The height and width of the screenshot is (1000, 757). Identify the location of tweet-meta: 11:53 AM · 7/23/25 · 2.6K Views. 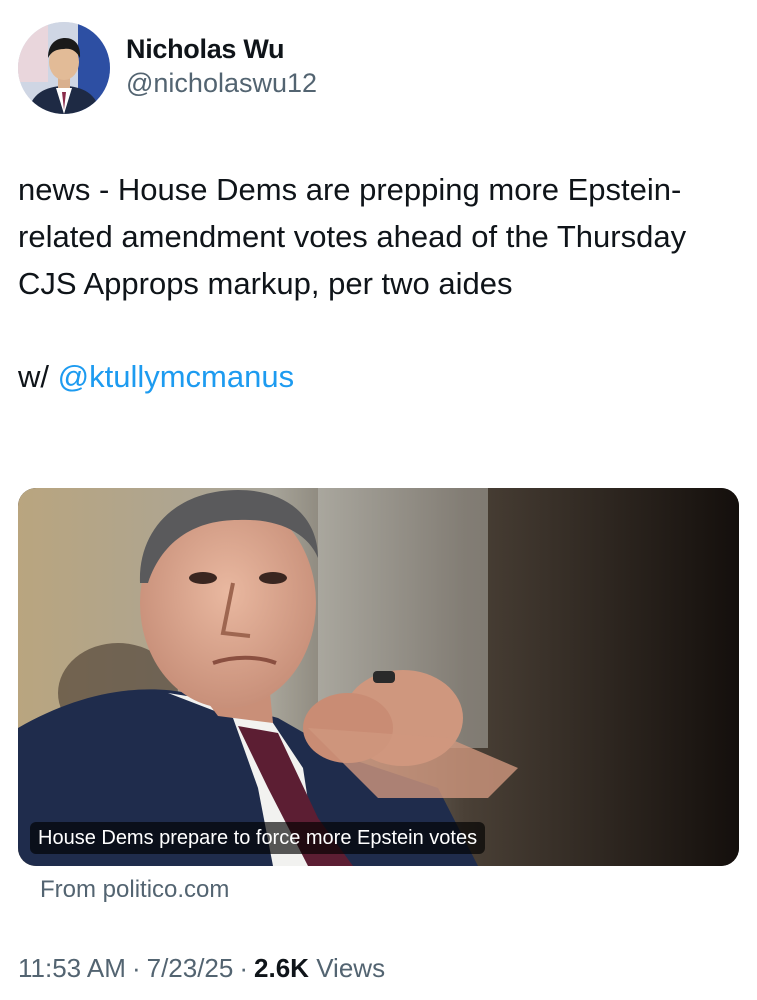
(201, 968).